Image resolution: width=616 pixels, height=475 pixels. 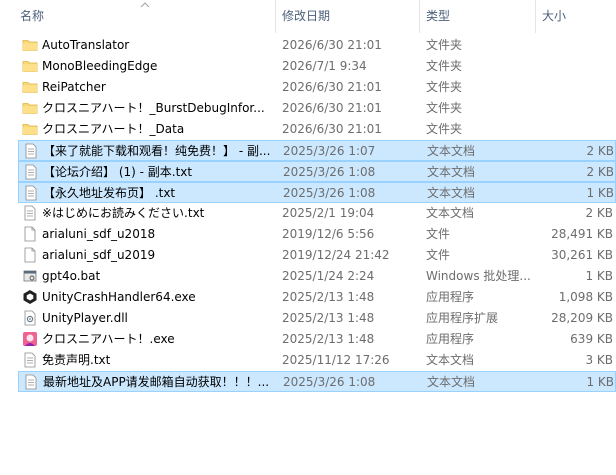 I want to click on file-name: クロスニアハート！.exe, so click(x=108, y=339).